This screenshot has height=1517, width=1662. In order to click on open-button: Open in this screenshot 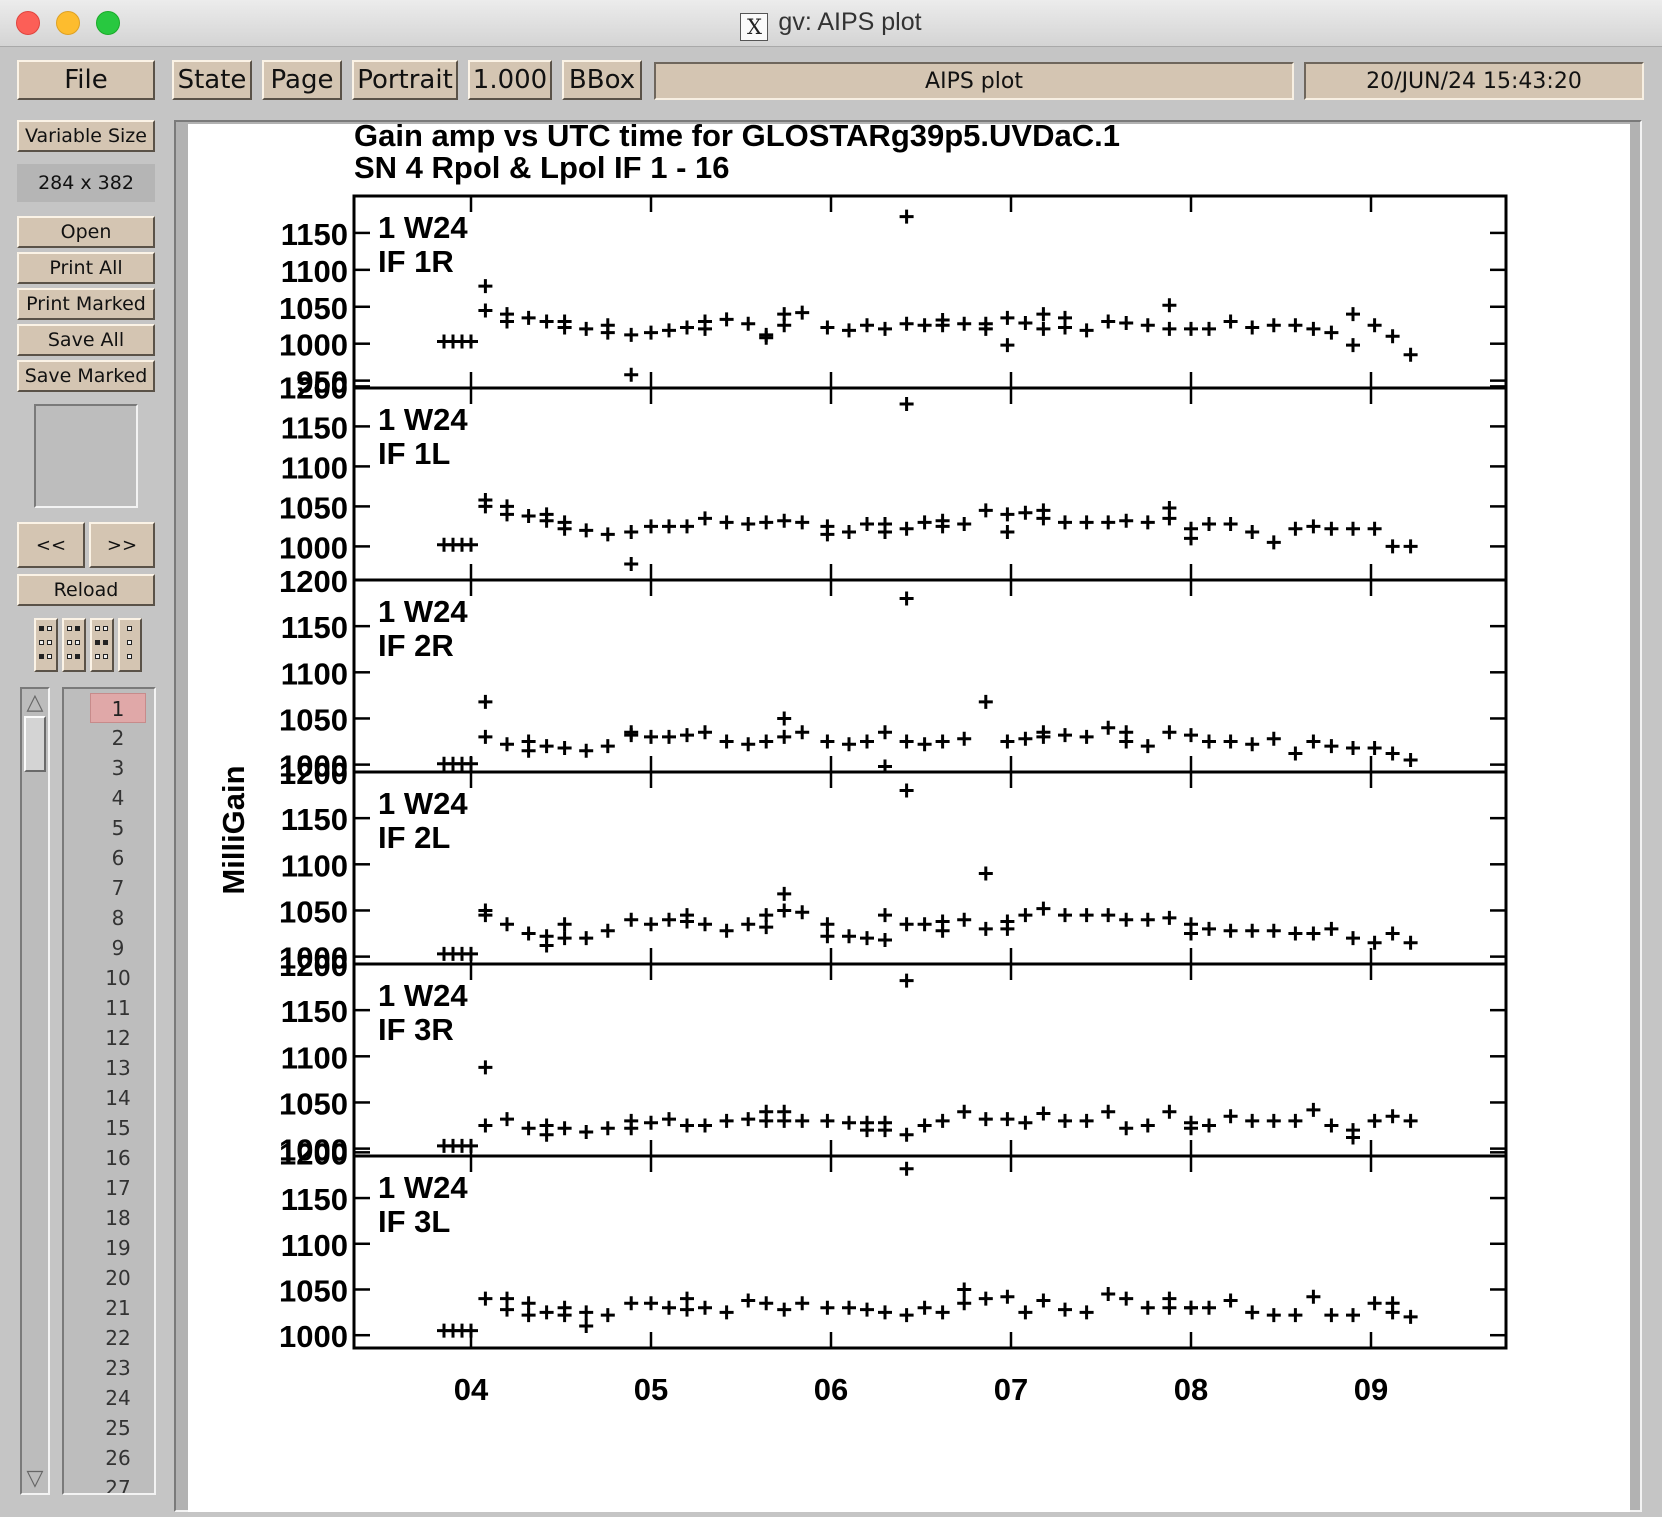, I will do `click(86, 232)`.